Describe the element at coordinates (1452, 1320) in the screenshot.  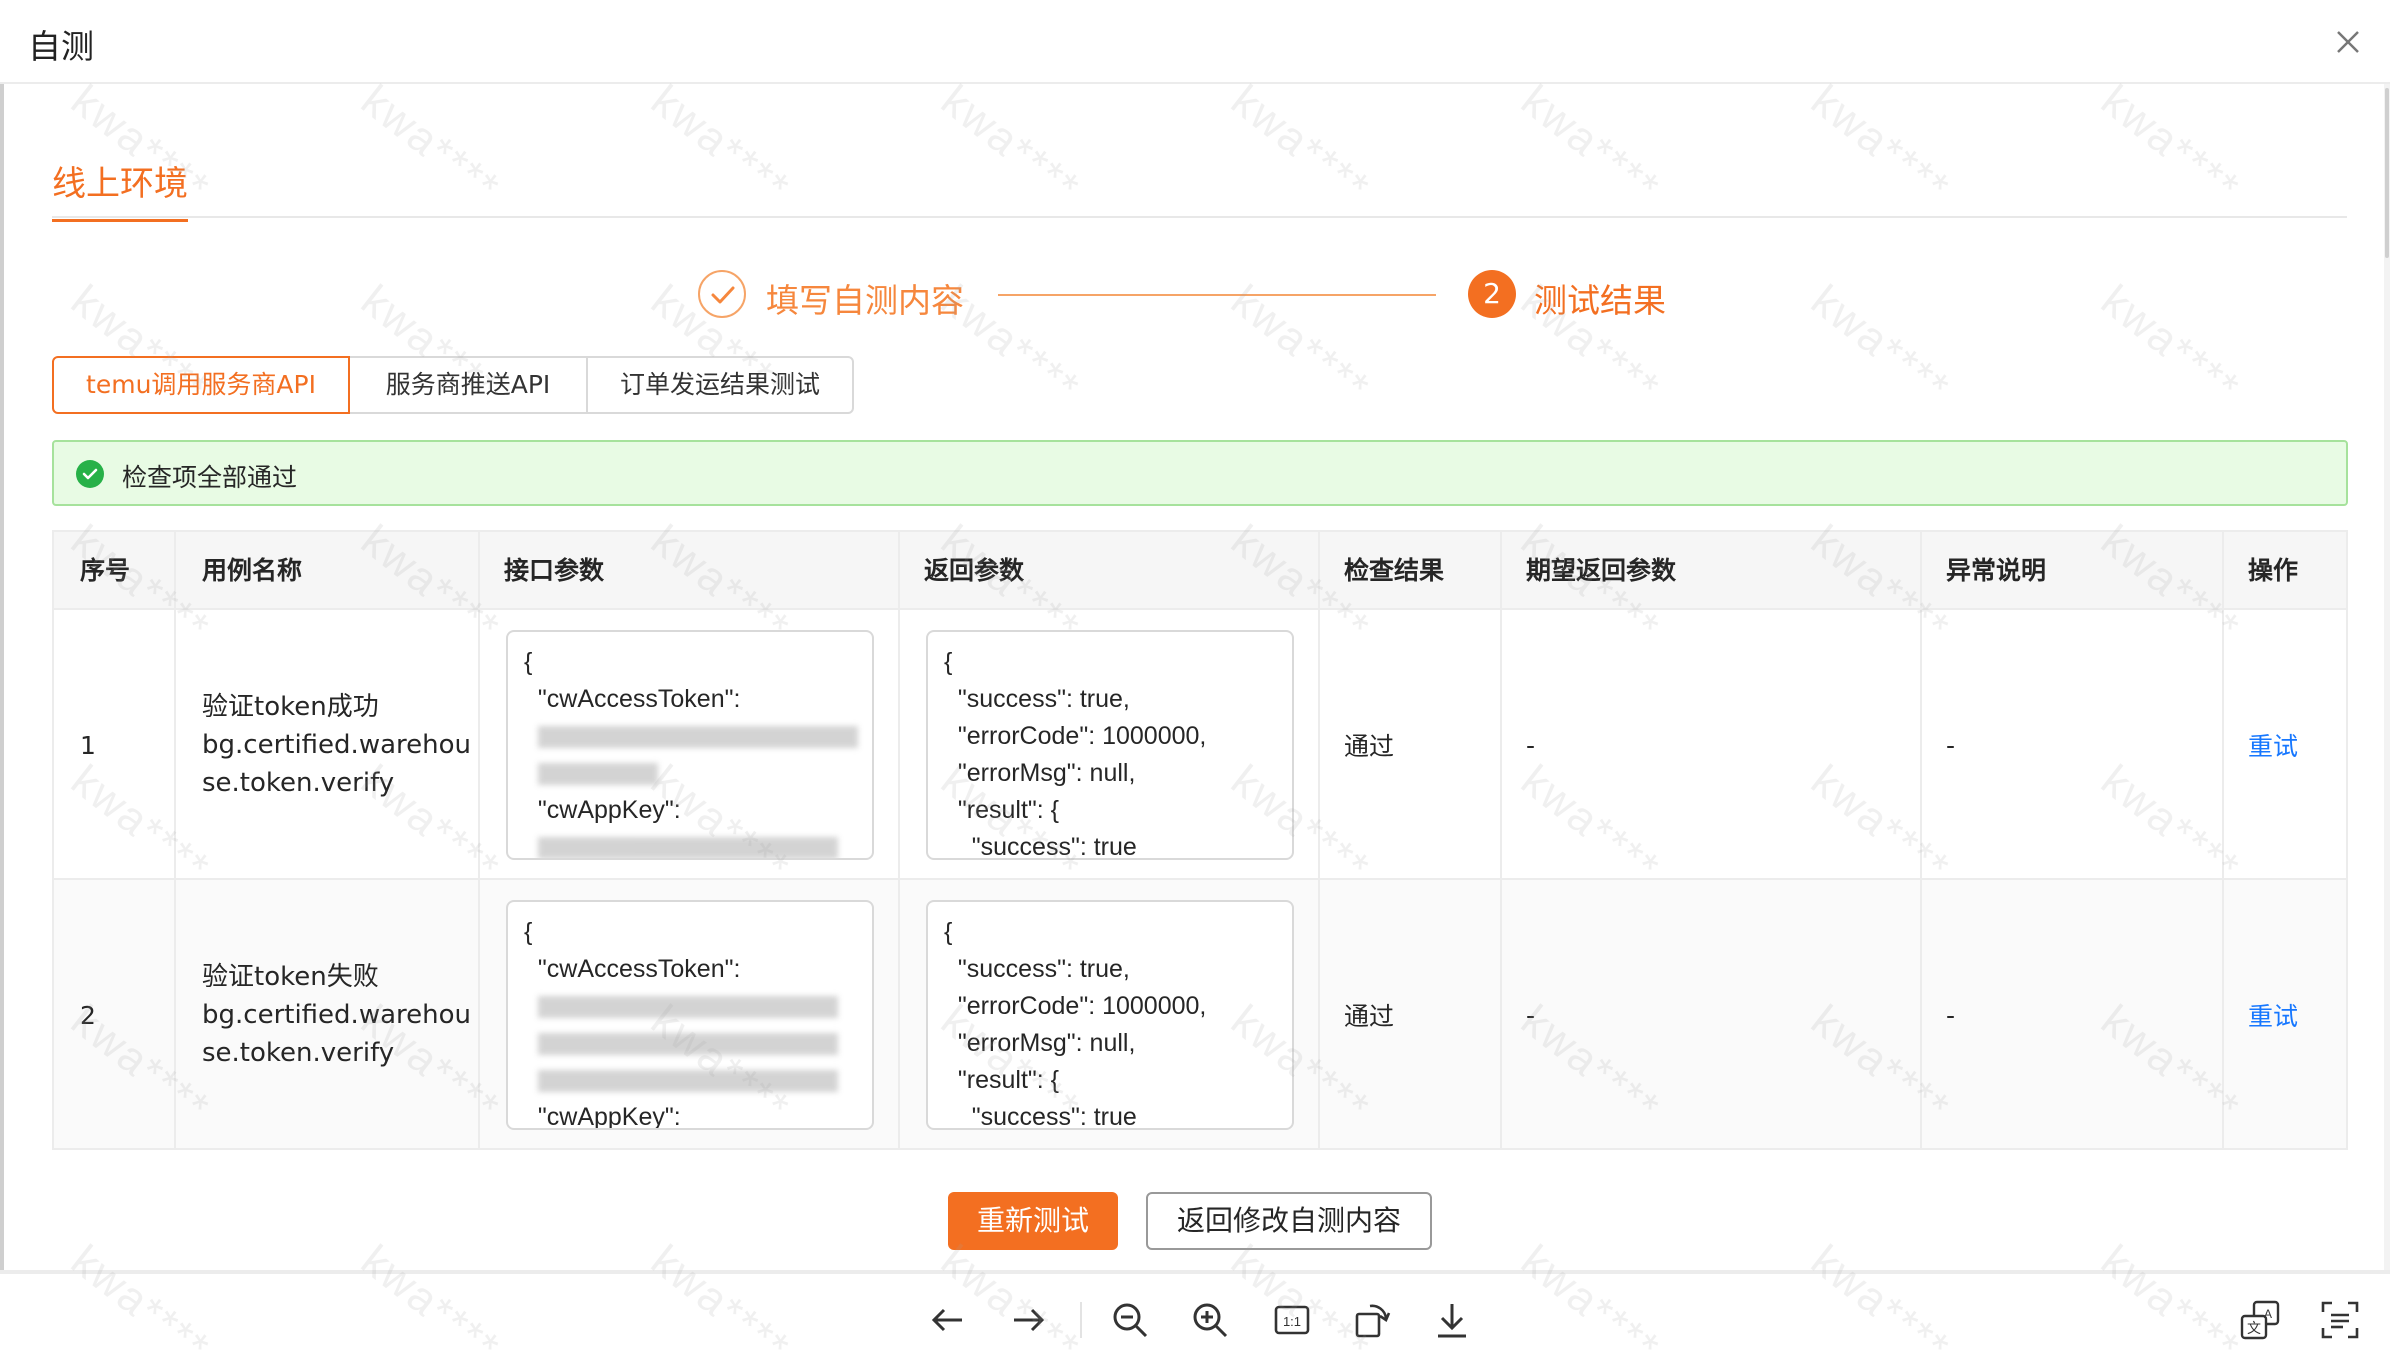
I see `download-icon` at that location.